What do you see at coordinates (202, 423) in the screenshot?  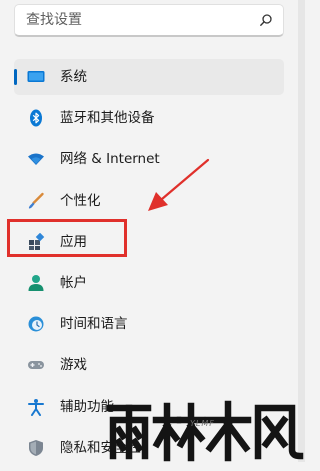 I see `watermark-text: YLMF` at bounding box center [202, 423].